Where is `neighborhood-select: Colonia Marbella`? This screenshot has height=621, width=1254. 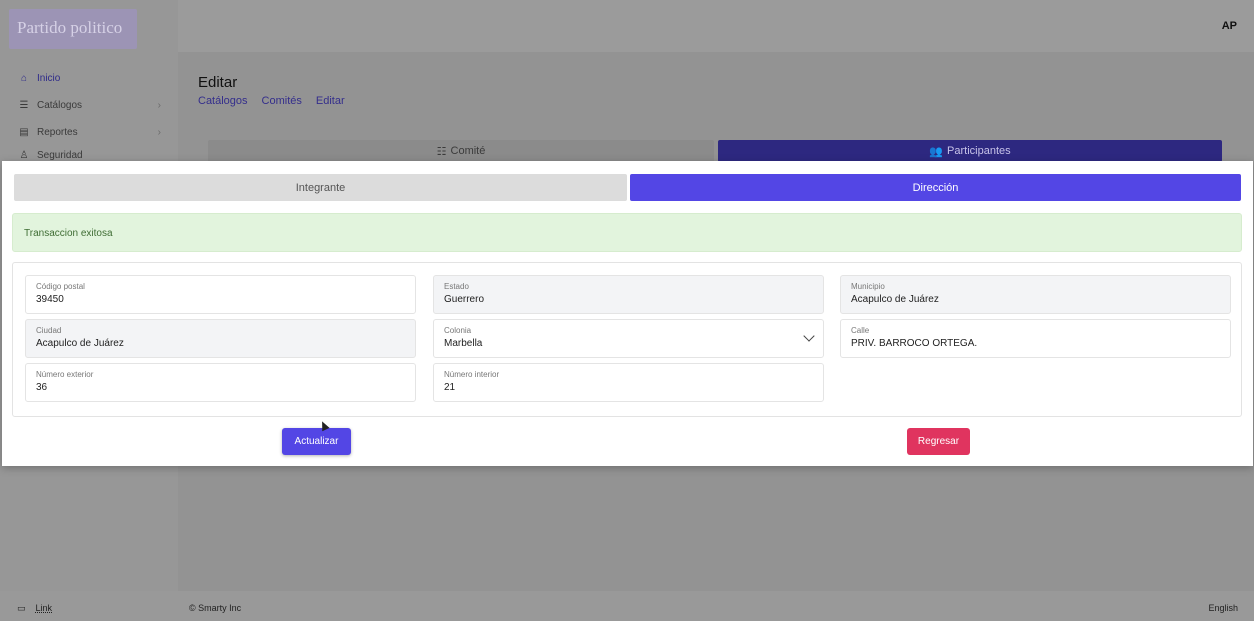 neighborhood-select: Colonia Marbella is located at coordinates (628, 338).